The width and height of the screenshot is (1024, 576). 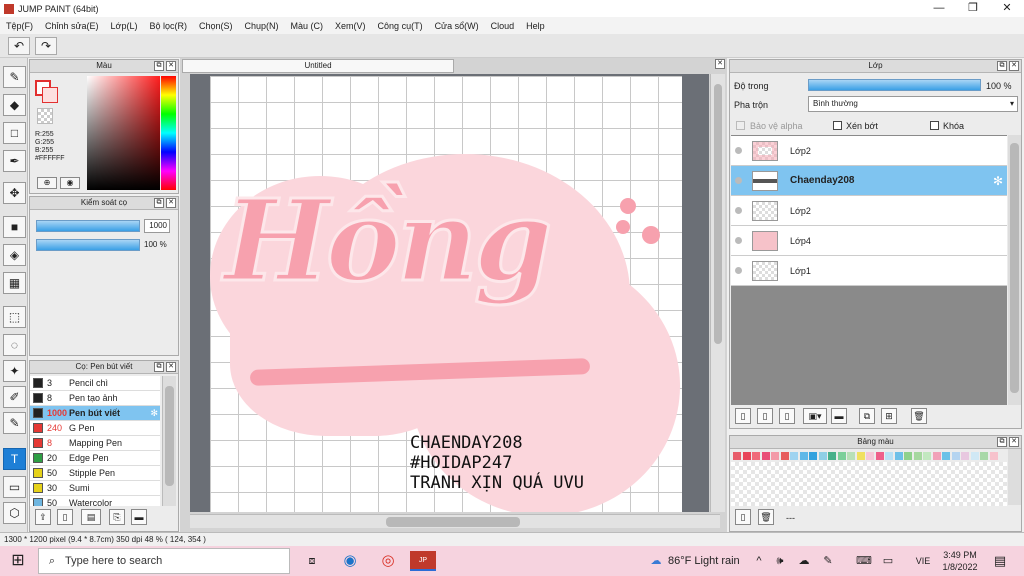 What do you see at coordinates (168, 26) in the screenshot?
I see `menu-filter: Bộ lọc(R)` at bounding box center [168, 26].